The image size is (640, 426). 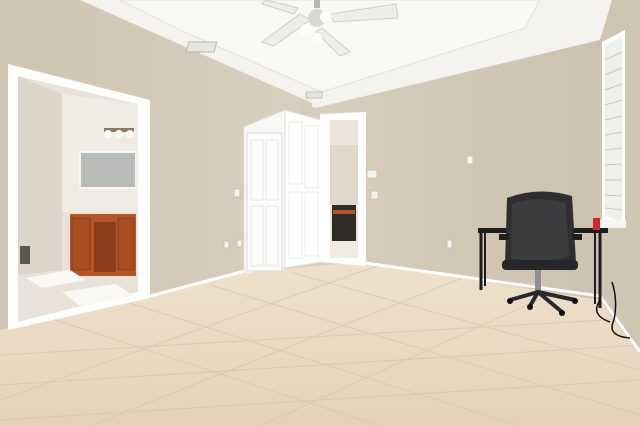 I want to click on thermostat-icon, so click(x=372, y=174).